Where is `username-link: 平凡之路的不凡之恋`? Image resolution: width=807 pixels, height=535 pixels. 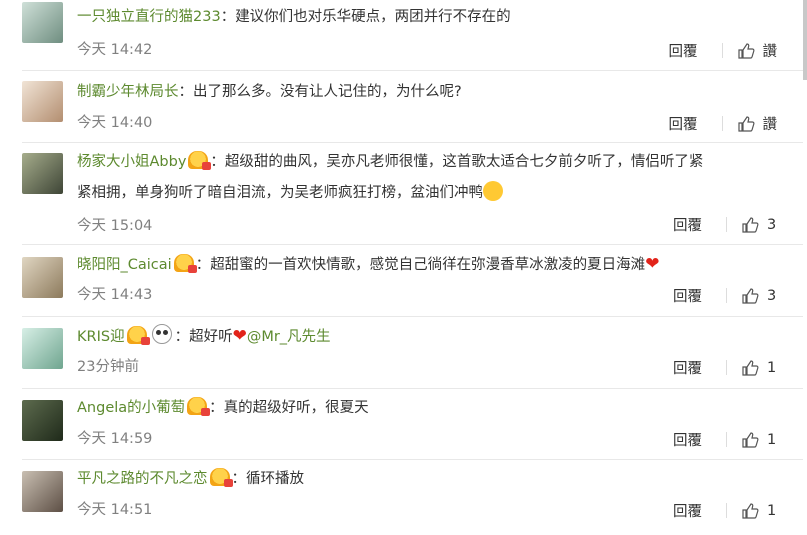 username-link: 平凡之路的不凡之恋 is located at coordinates (142, 479).